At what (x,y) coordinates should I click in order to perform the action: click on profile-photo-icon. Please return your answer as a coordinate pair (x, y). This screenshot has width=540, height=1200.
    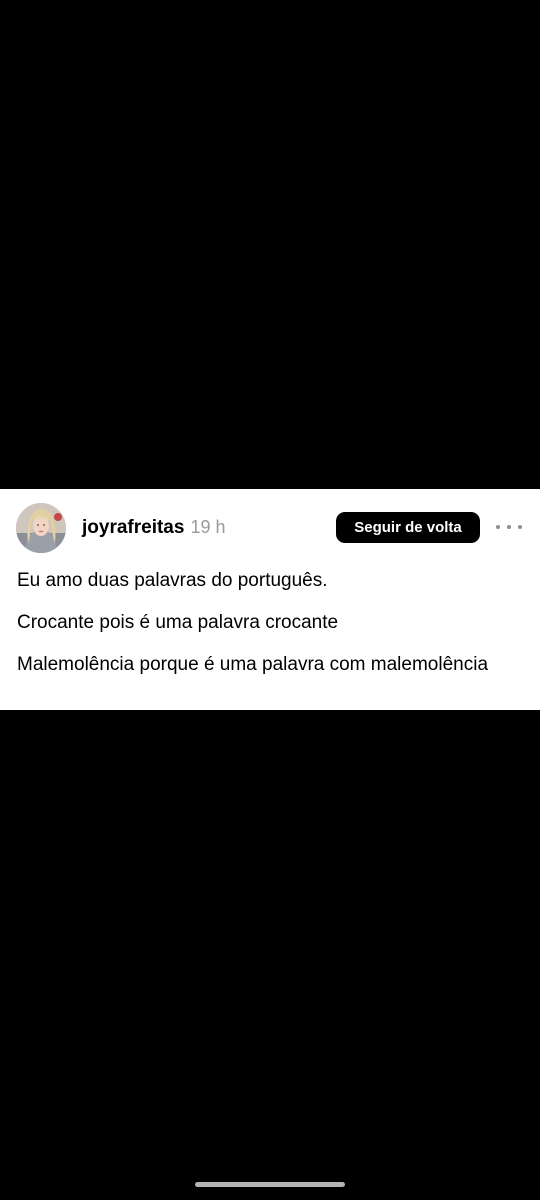
    Looking at the image, I should click on (41, 528).